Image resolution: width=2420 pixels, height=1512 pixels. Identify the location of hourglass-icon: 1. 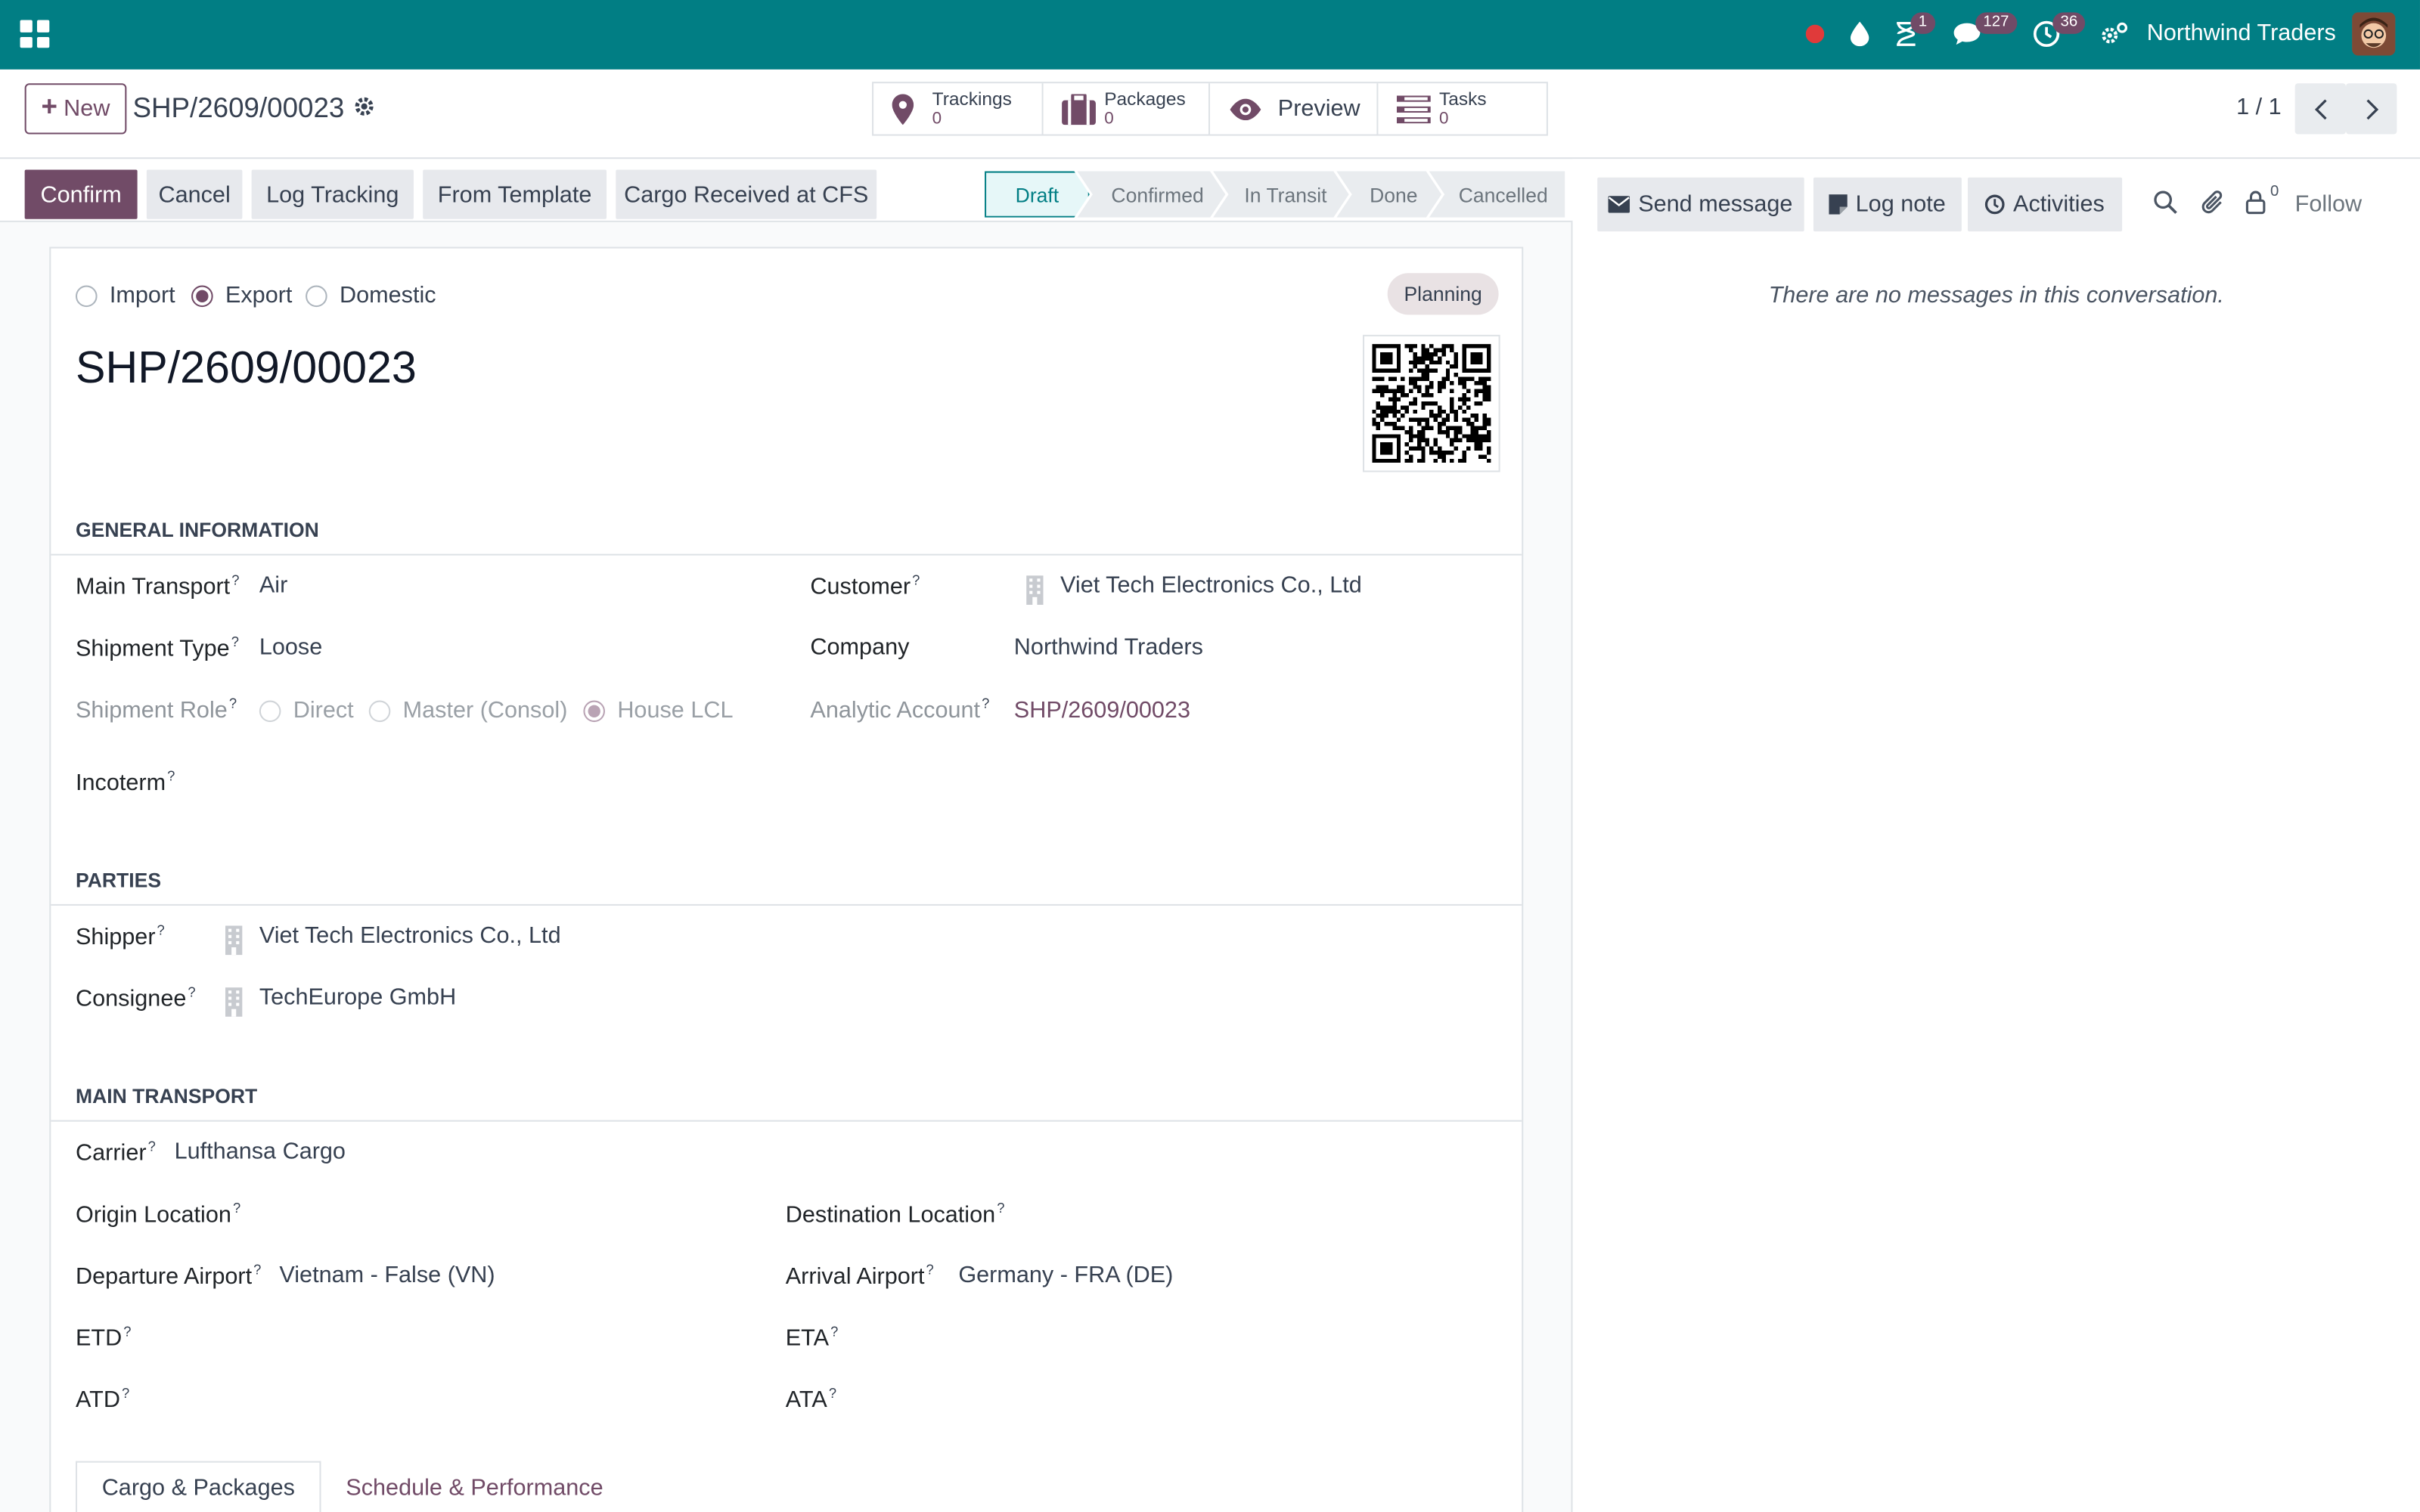
(1913, 30).